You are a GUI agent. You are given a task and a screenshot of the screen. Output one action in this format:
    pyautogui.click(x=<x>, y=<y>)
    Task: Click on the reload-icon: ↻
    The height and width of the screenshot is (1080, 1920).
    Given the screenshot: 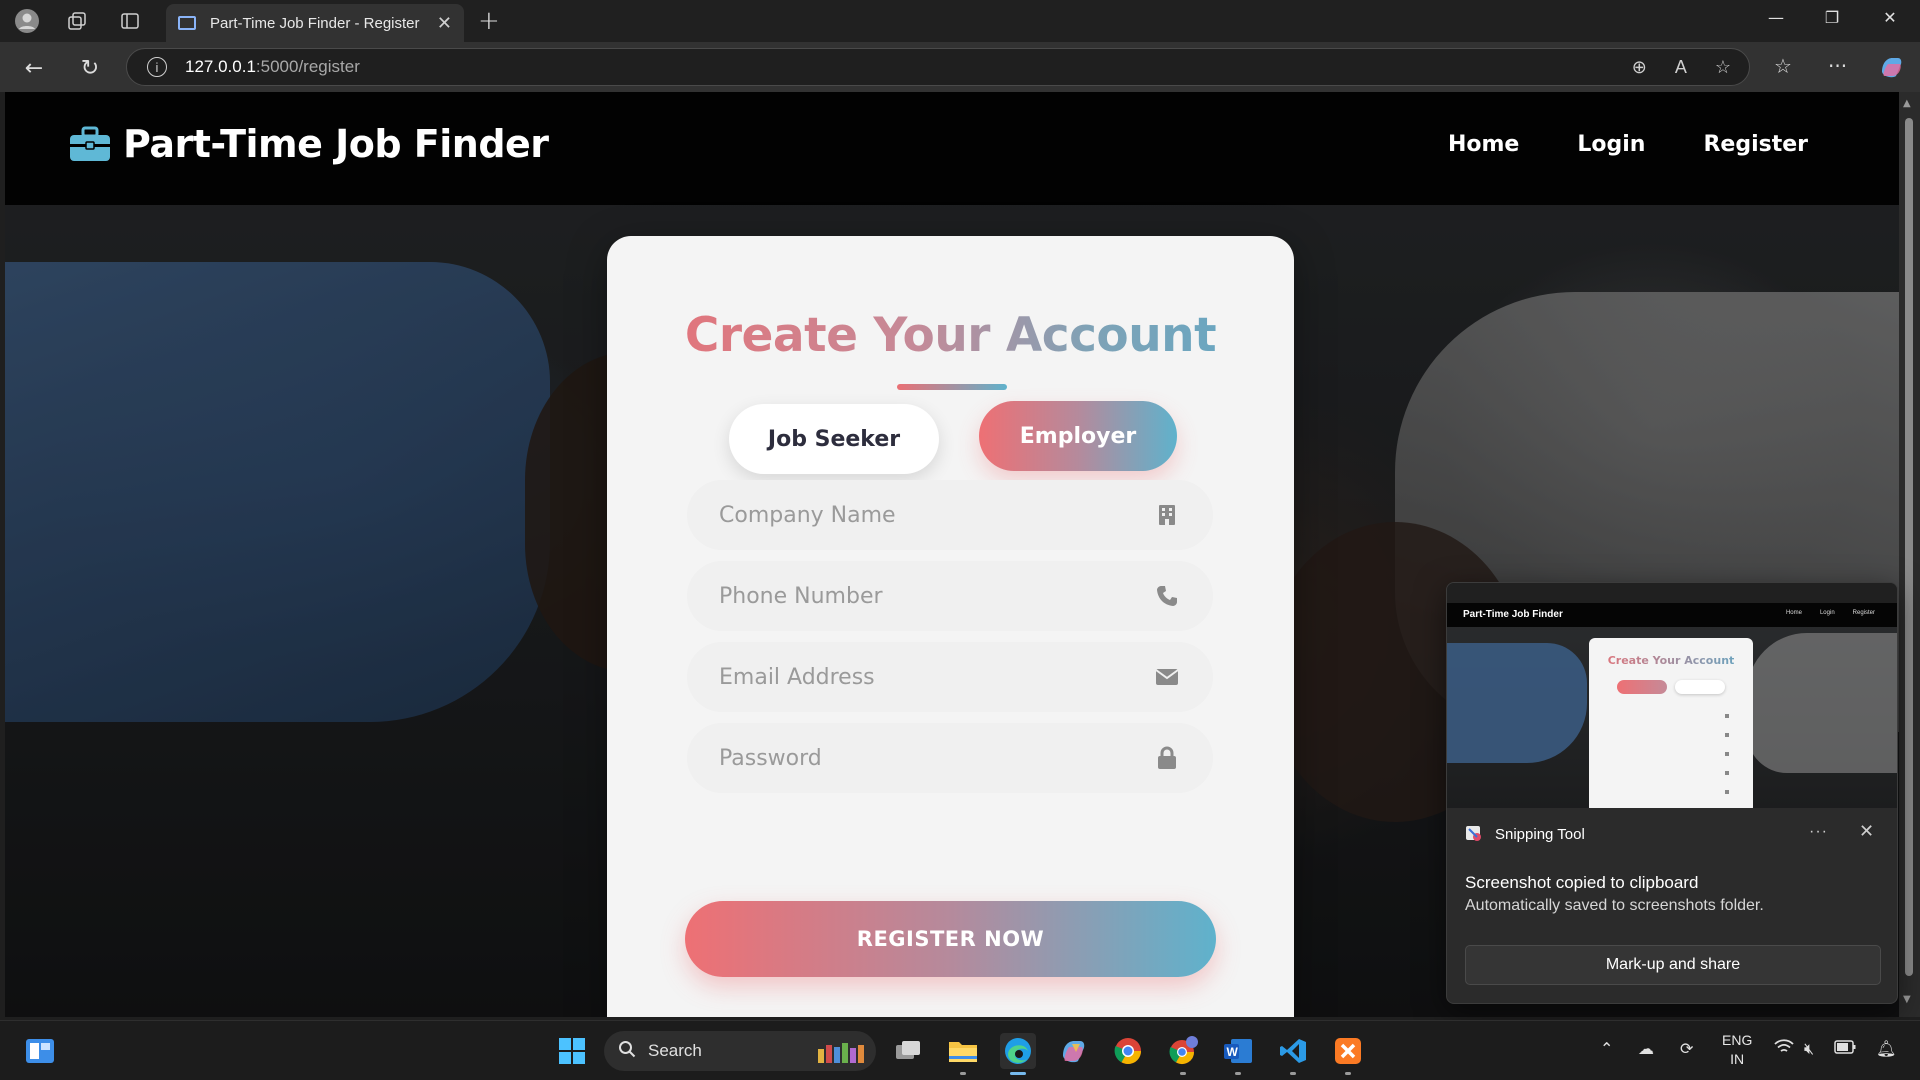 What is the action you would take?
    pyautogui.click(x=90, y=68)
    